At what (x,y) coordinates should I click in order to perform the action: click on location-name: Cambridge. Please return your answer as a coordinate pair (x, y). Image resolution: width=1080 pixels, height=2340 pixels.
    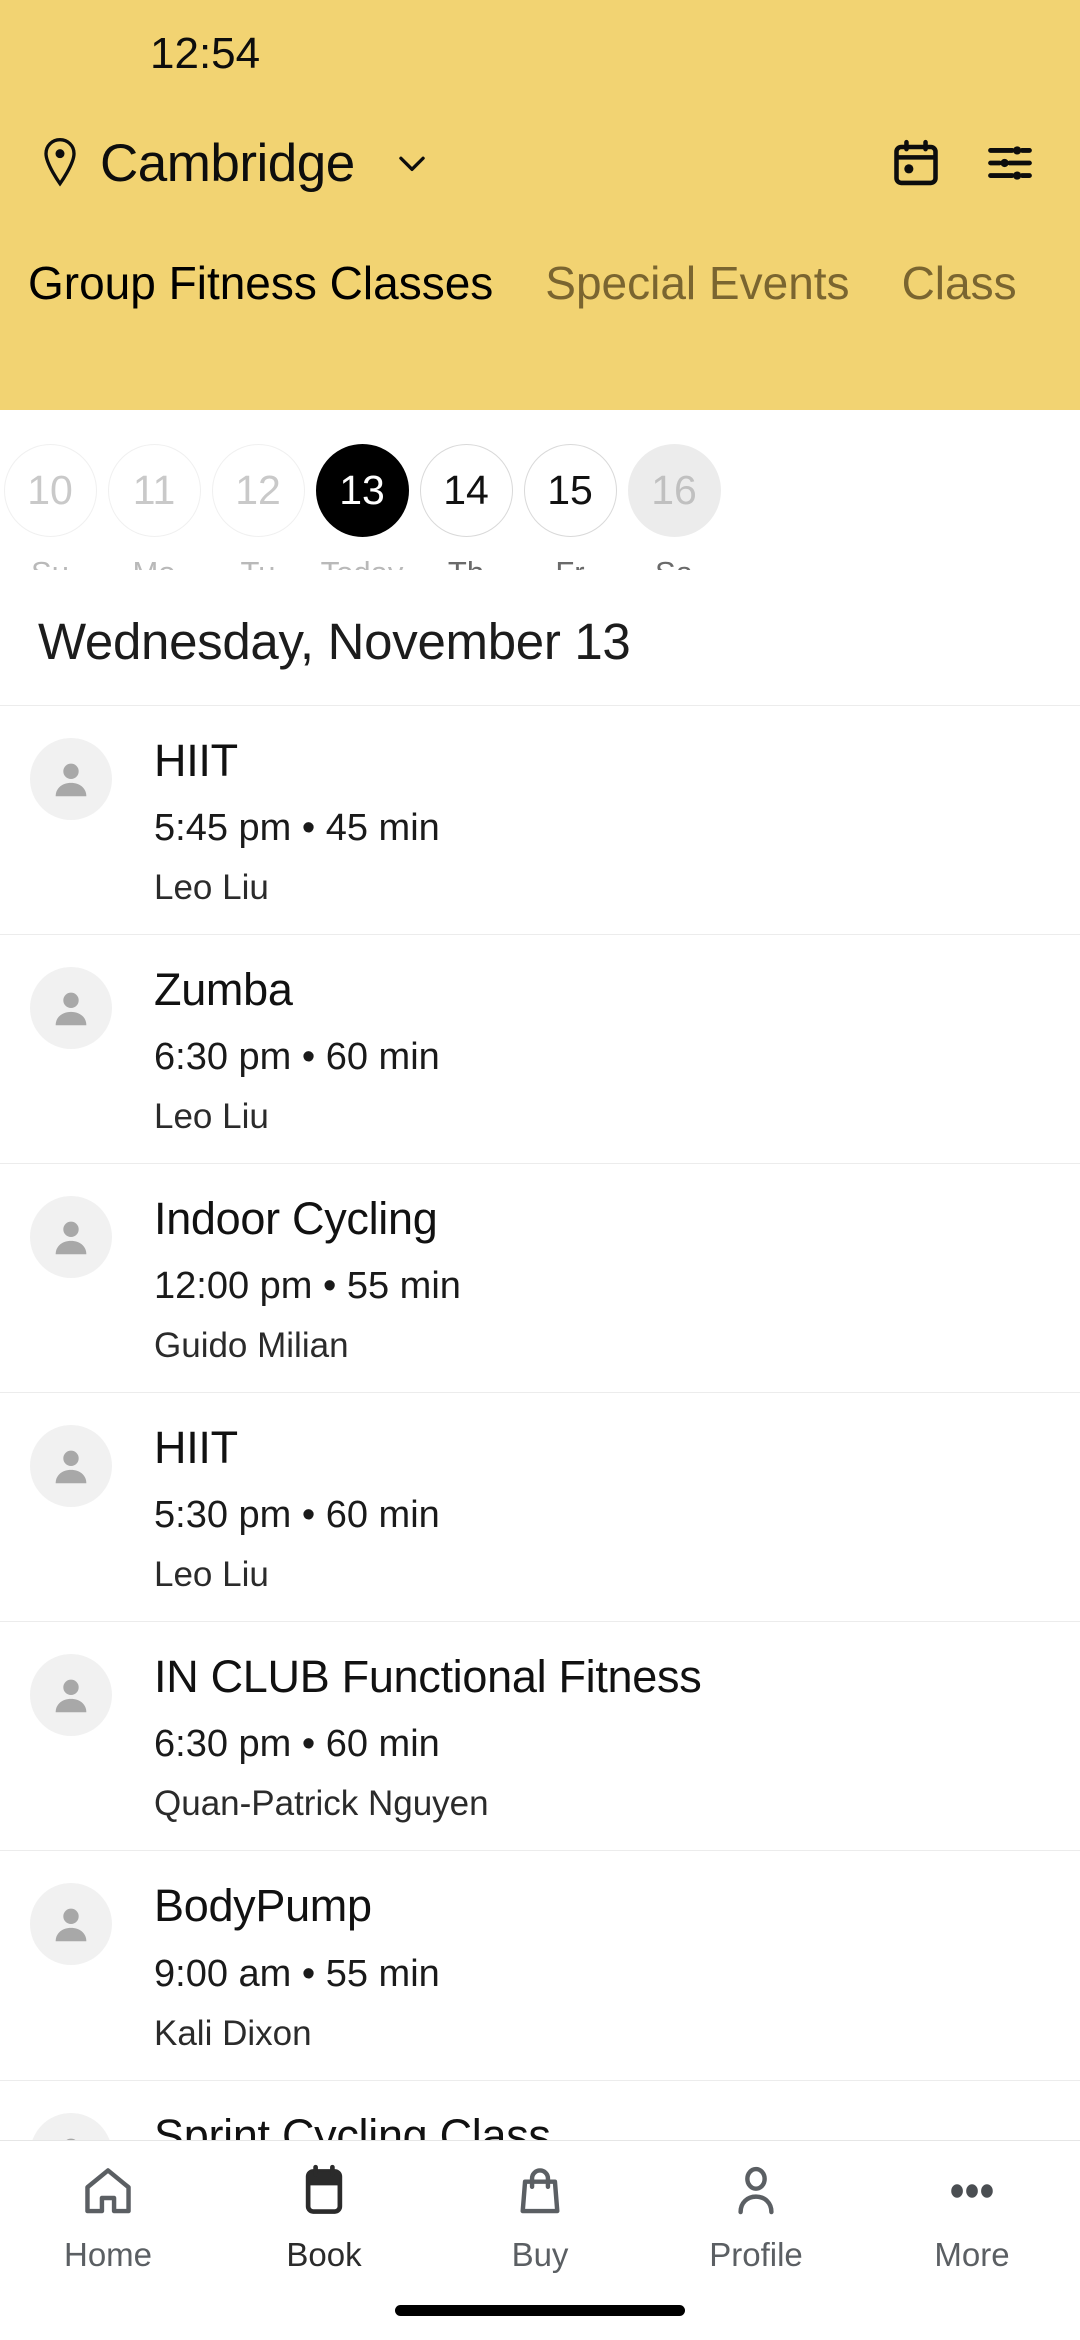
    Looking at the image, I should click on (227, 163).